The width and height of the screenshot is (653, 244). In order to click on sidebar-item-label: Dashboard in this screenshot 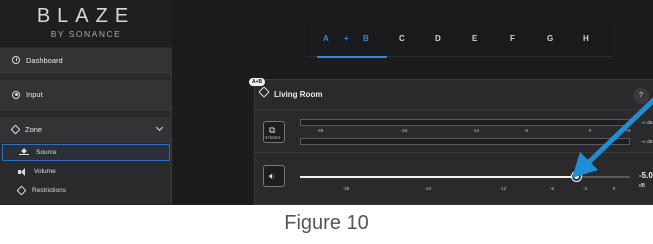, I will do `click(44, 60)`.